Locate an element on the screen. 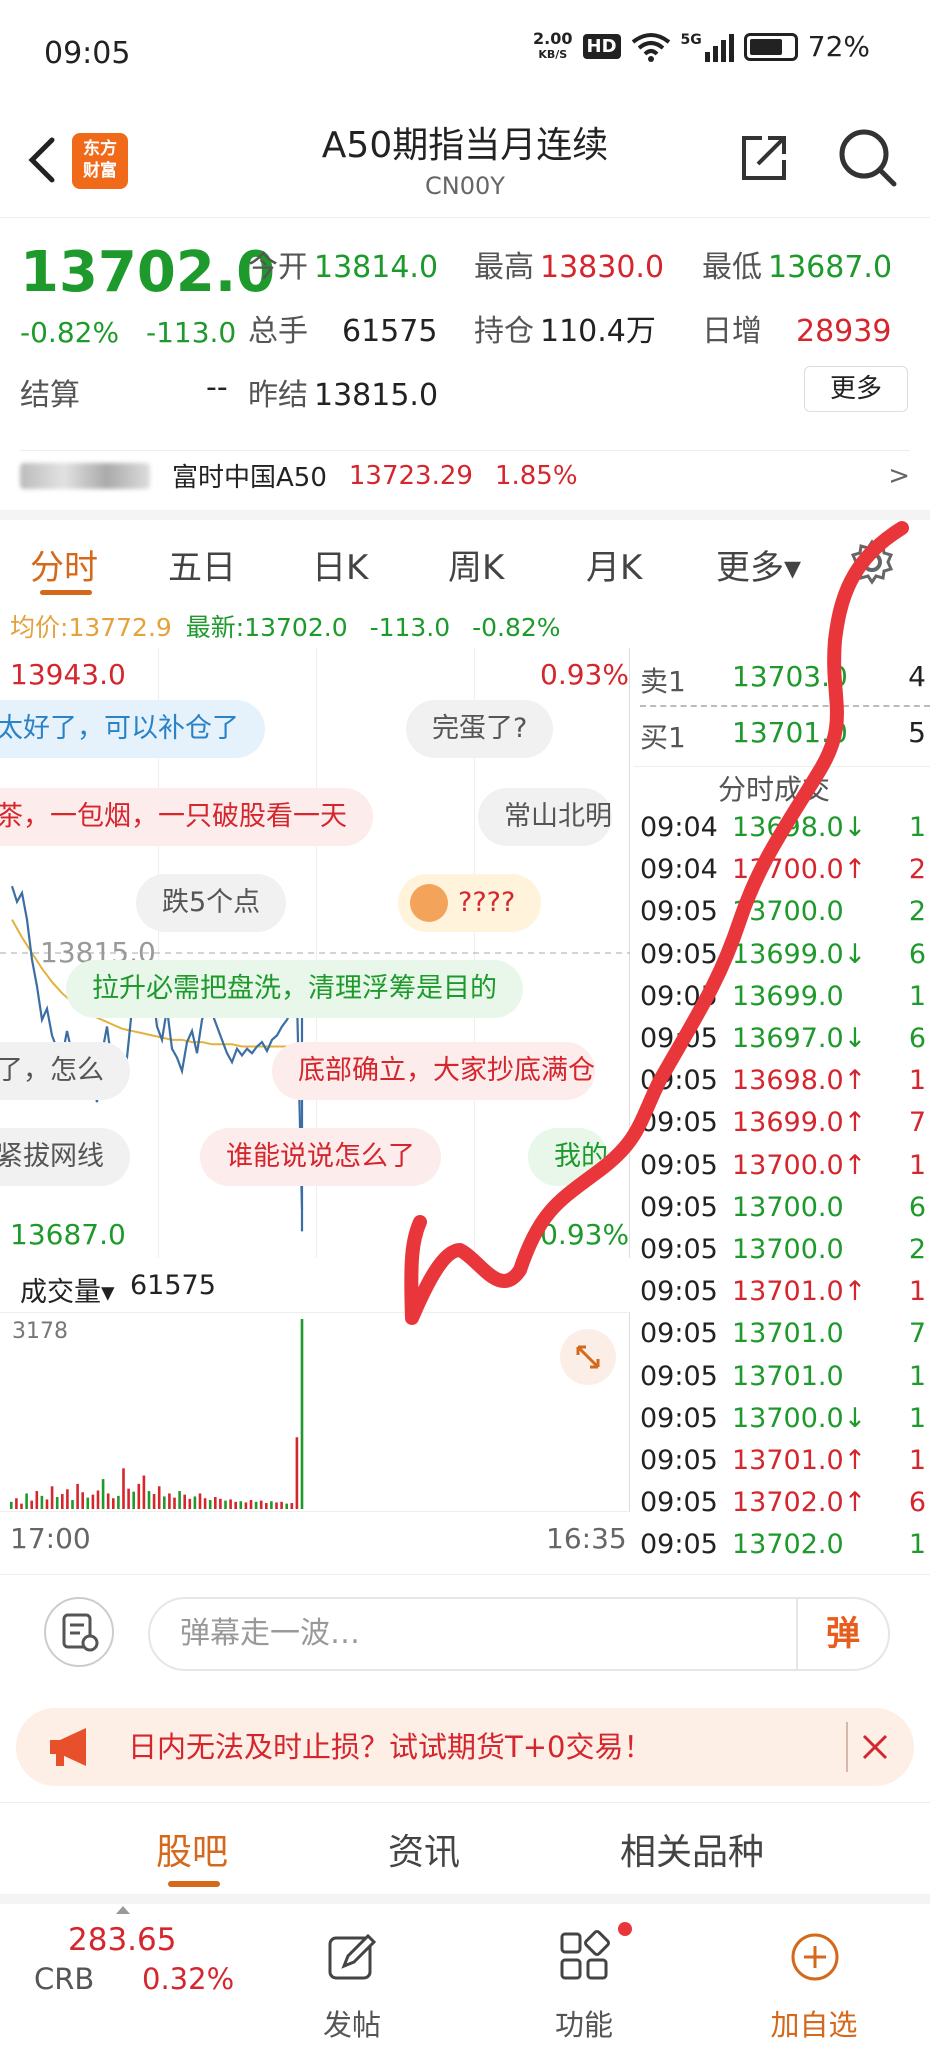 The height and width of the screenshot is (2048, 930). tick-row: 09:05 13700.0↓ 1 is located at coordinates (785, 1424).